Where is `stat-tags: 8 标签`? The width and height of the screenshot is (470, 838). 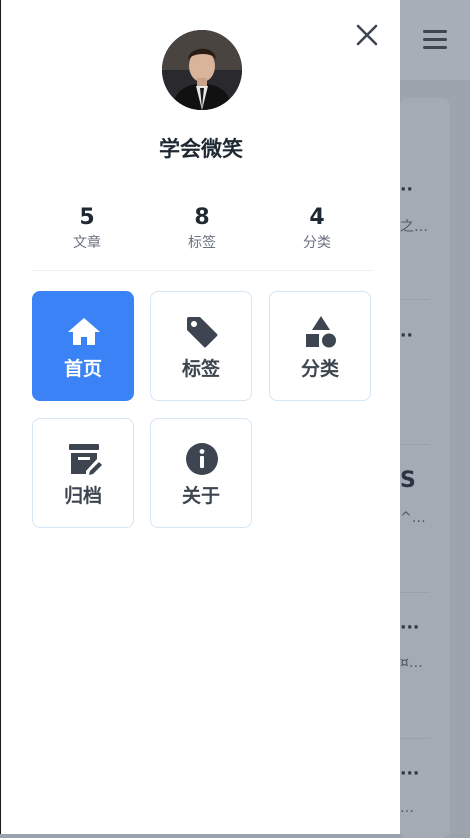 stat-tags: 8 标签 is located at coordinates (202, 229).